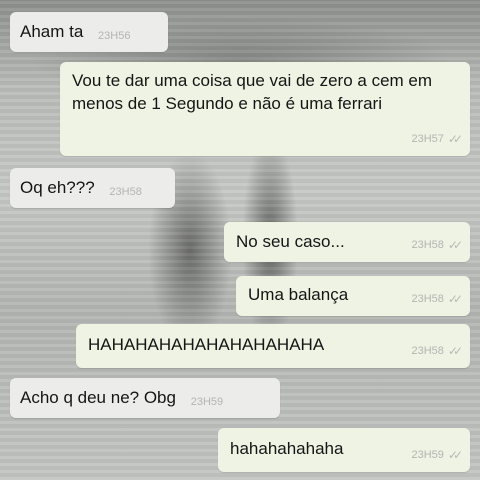  I want to click on message-time-block: 23H57 ✓✓, so click(437, 139).